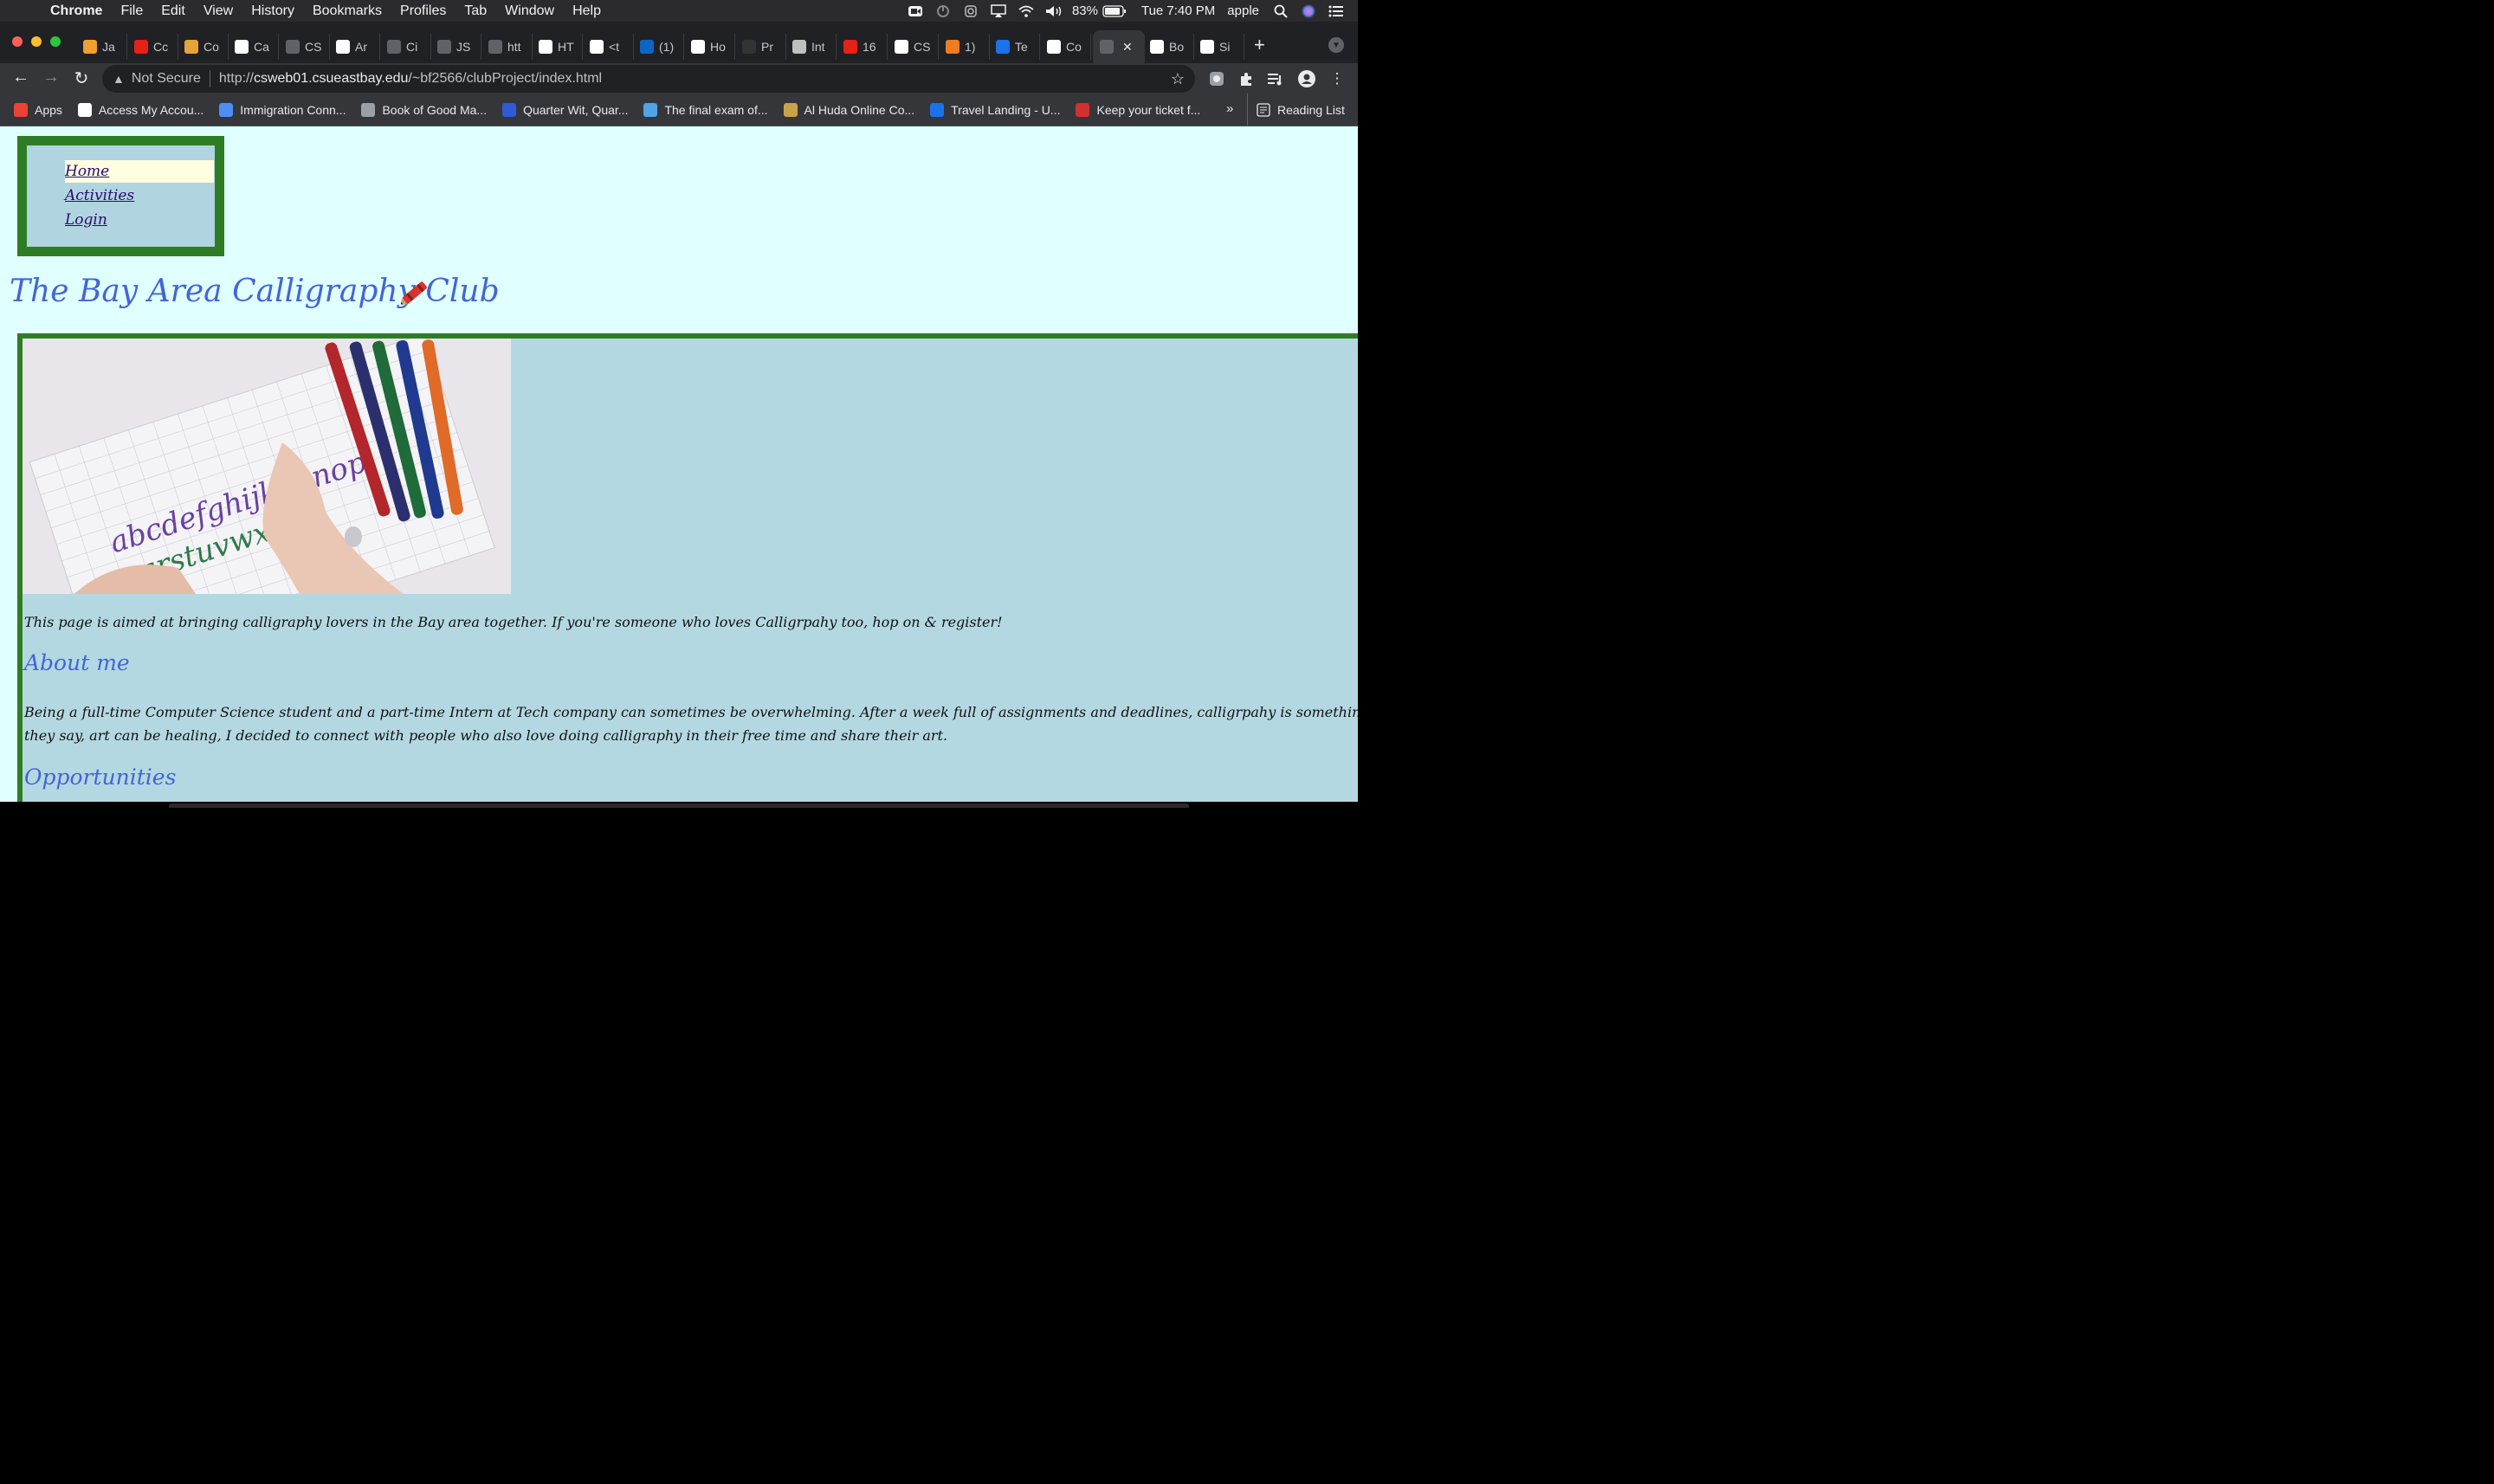  What do you see at coordinates (81, 78) in the screenshot?
I see `reload-icon: ↻` at bounding box center [81, 78].